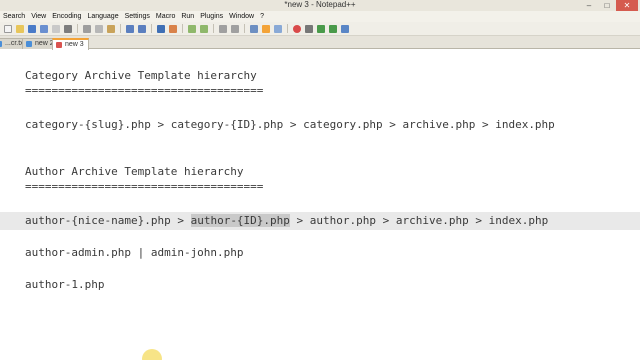 The width and height of the screenshot is (640, 360). What do you see at coordinates (187, 16) in the screenshot?
I see `menu-run: Run` at bounding box center [187, 16].